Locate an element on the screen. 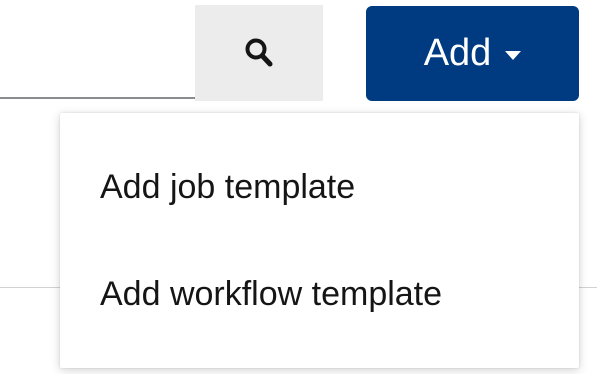 Image resolution: width=597 pixels, height=374 pixels. search-button is located at coordinates (259, 53).